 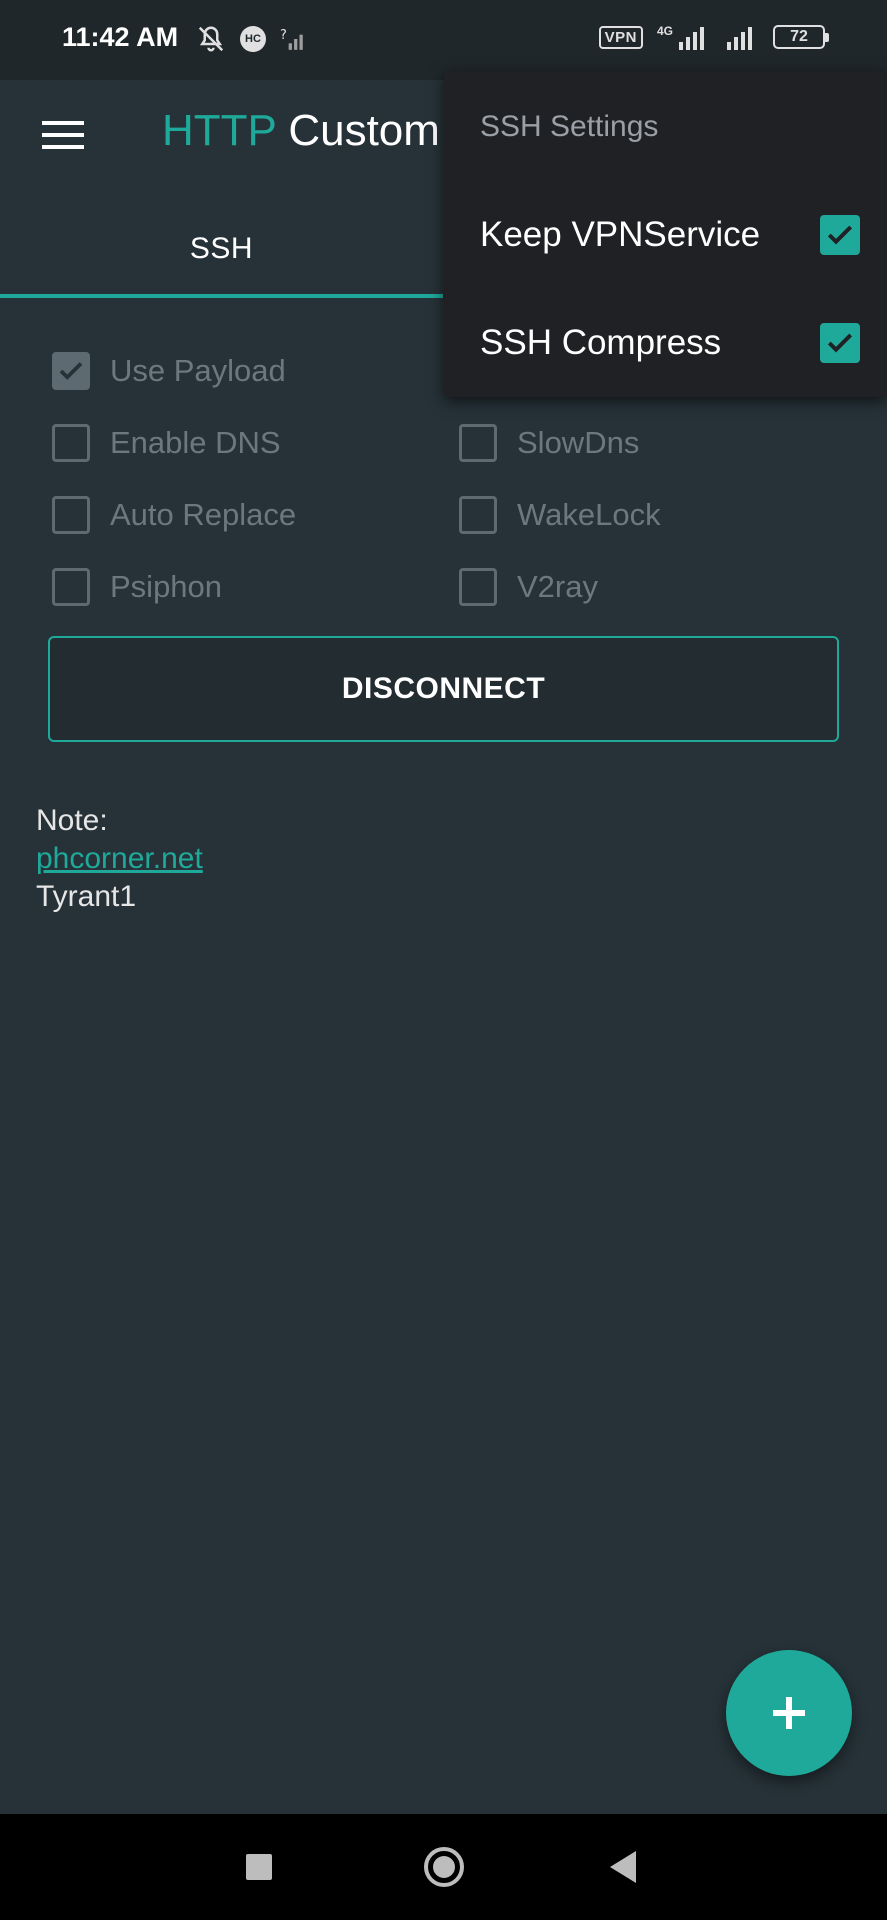 What do you see at coordinates (620, 234) in the screenshot?
I see `popup-item-label: Keep VPNService` at bounding box center [620, 234].